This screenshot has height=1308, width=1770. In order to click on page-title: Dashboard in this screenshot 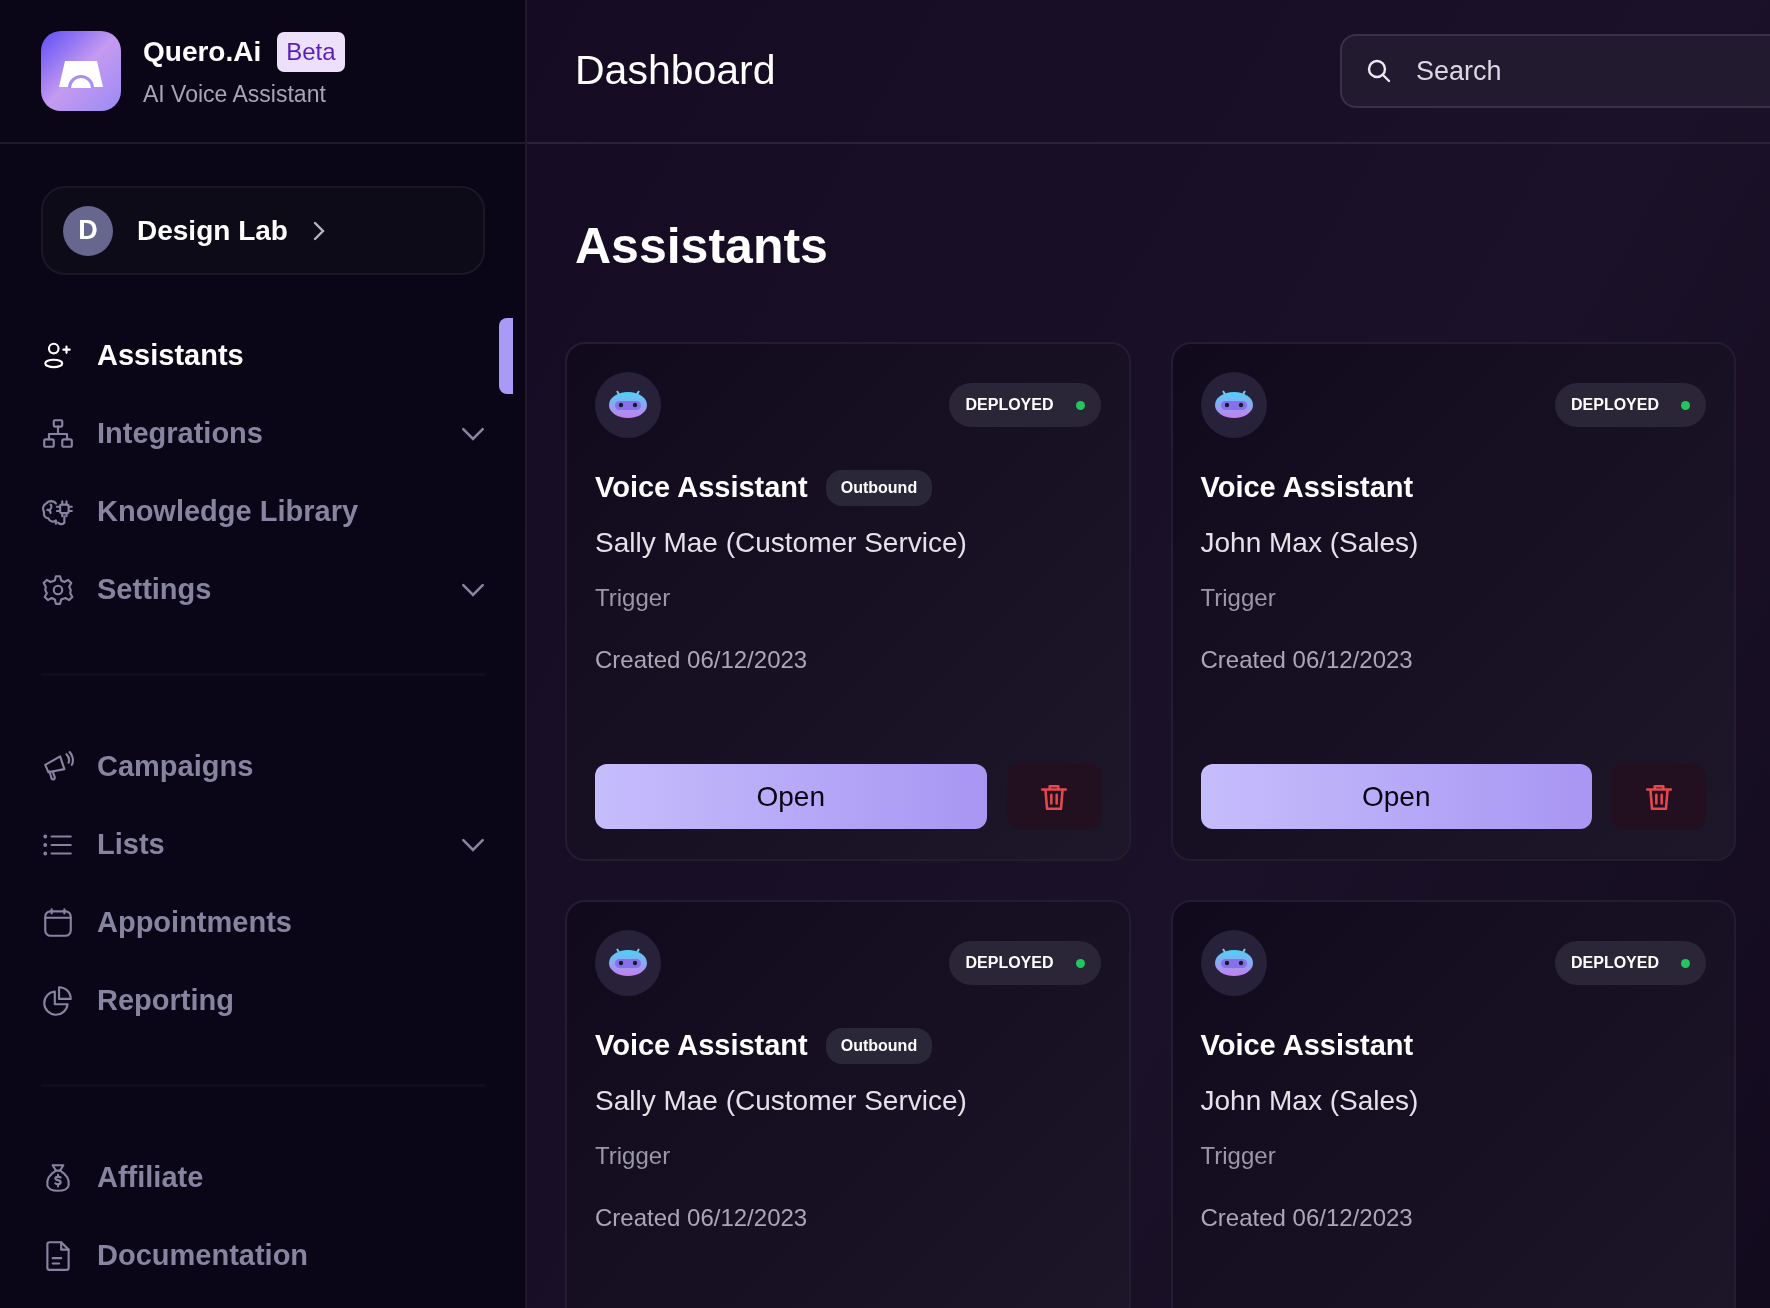, I will do `click(675, 71)`.